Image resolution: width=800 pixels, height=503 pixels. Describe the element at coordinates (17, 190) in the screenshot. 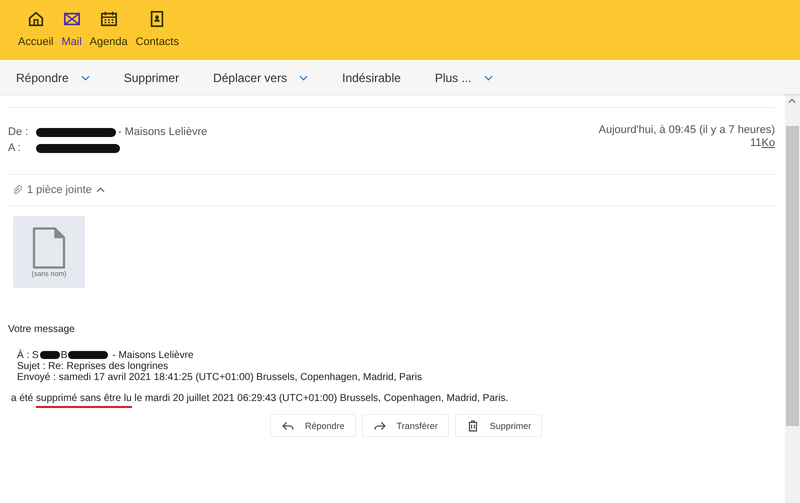

I see `paperclip-icon` at that location.